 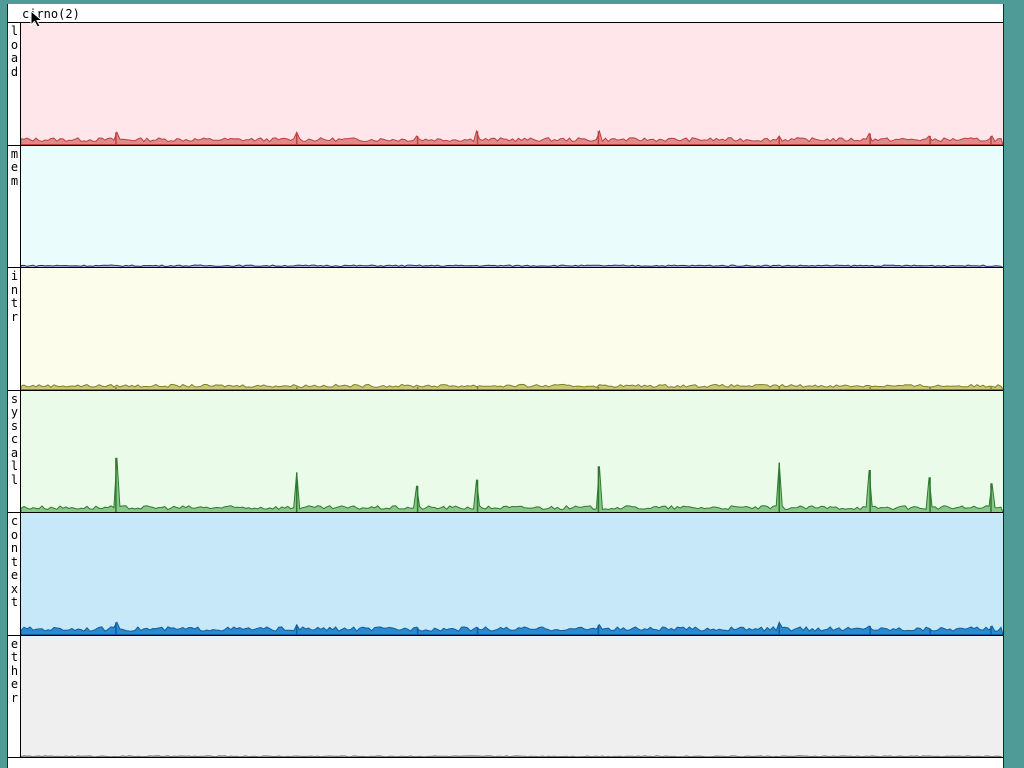 I want to click on syscall-label: syscall, so click(x=14, y=439).